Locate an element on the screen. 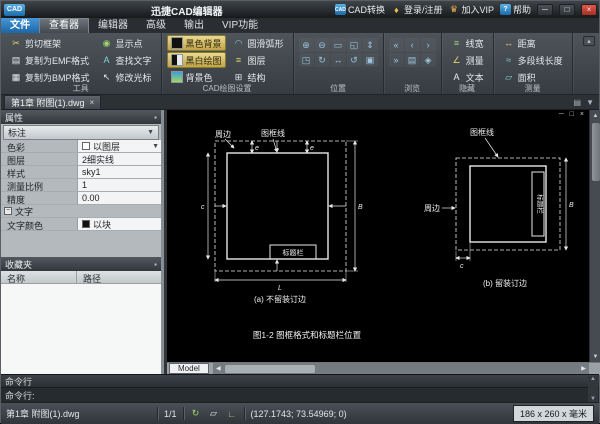 The height and width of the screenshot is (424, 600). distance-button: ↔ 距离 is located at coordinates (533, 43).